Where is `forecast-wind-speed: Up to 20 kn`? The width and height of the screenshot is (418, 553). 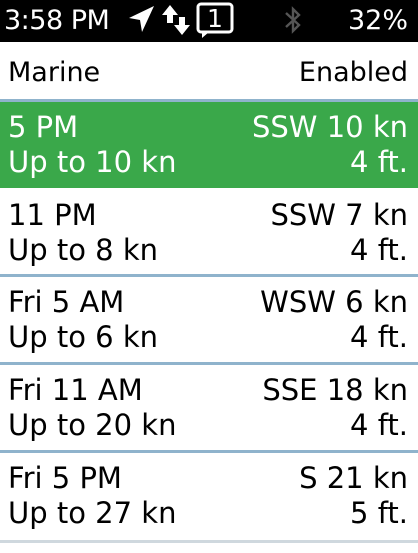 forecast-wind-speed: Up to 20 kn is located at coordinates (92, 425).